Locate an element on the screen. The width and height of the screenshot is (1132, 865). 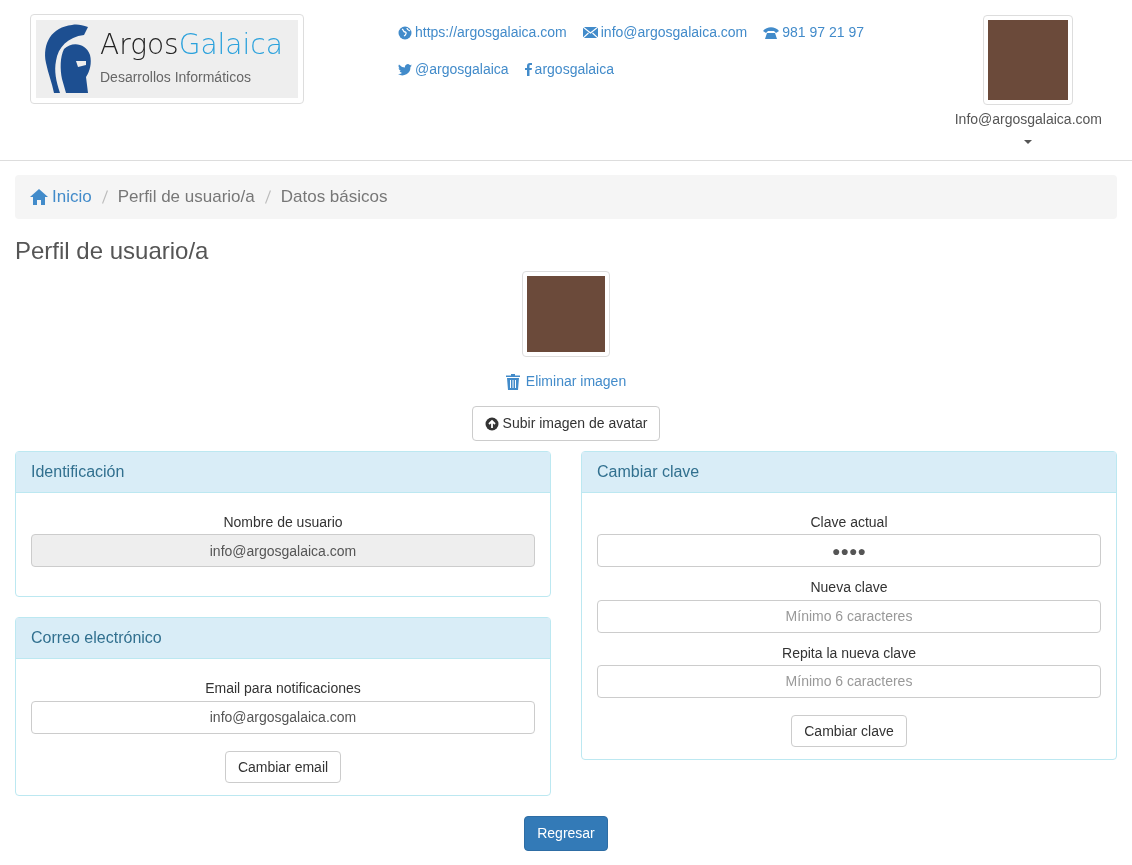
logo-wordmark: ArgosGalaica is located at coordinates (191, 44).